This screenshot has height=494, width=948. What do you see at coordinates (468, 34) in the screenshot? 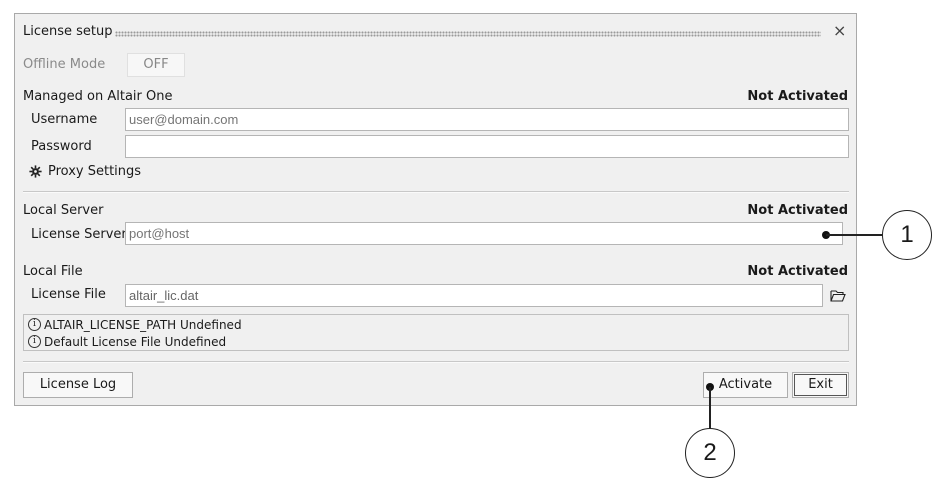
I see `title-drag-grip` at bounding box center [468, 34].